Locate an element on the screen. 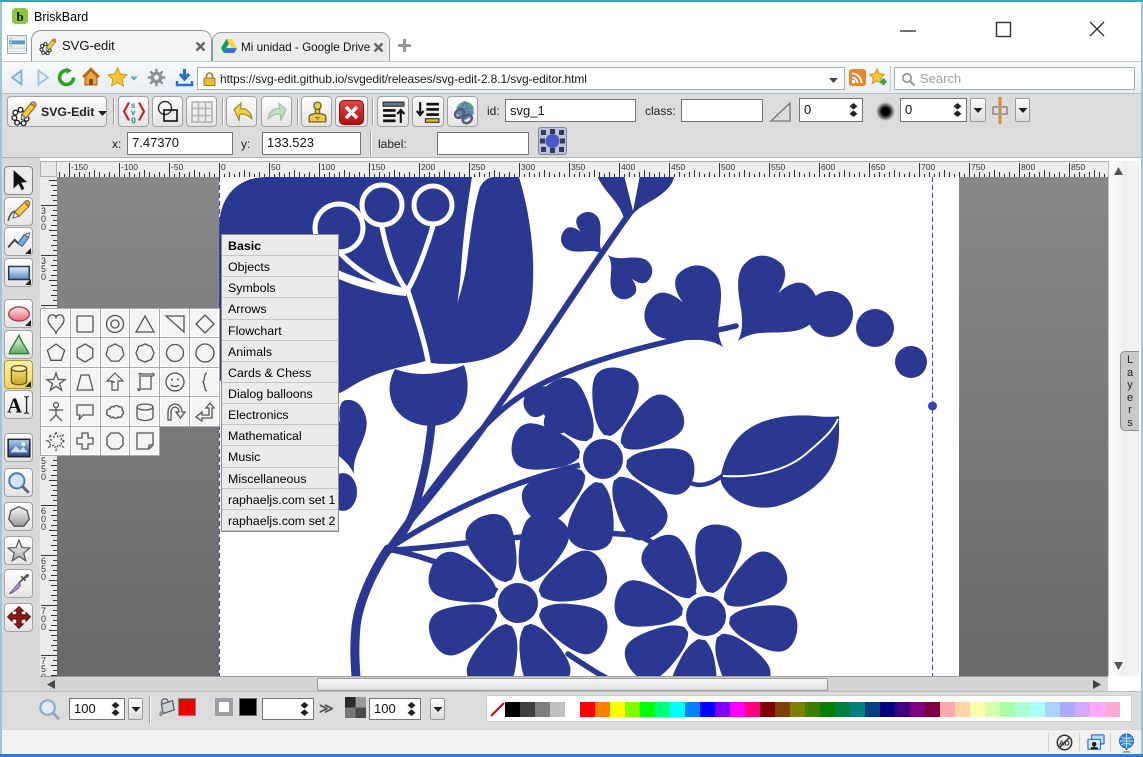  svg-text: 750 is located at coordinates (978, 167).